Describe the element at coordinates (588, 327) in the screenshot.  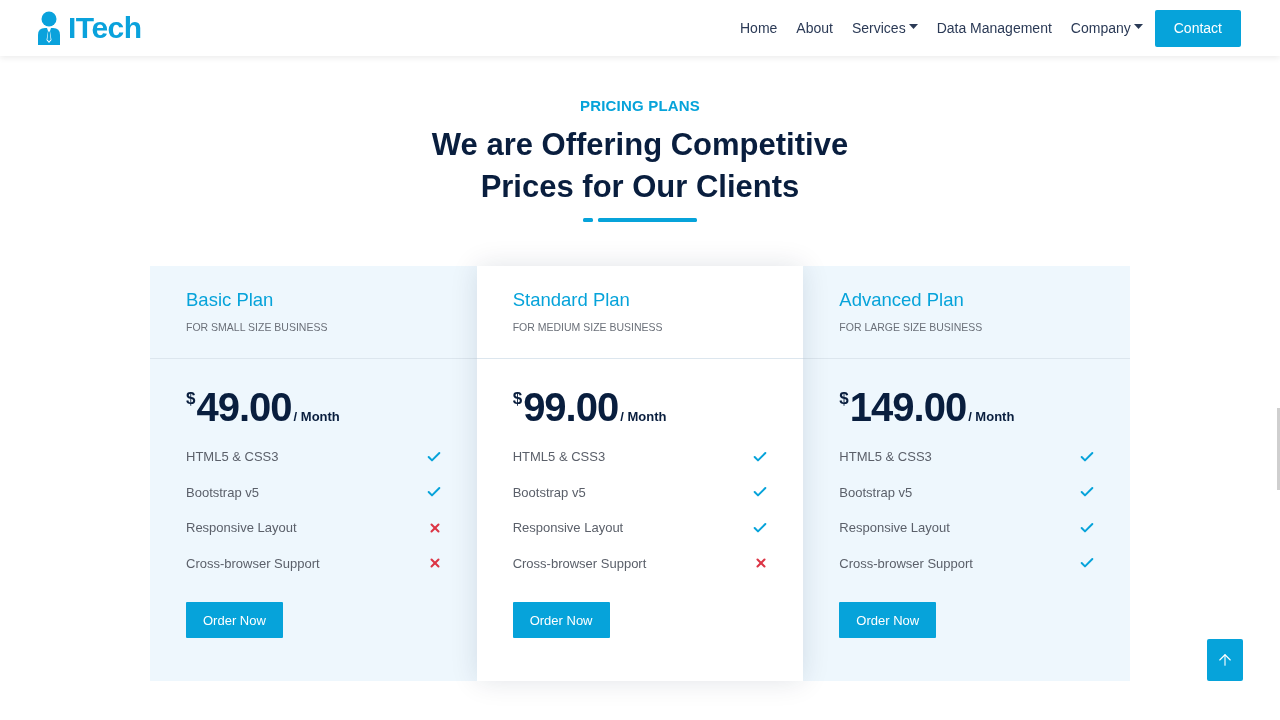
I see `plan-subtitle: FOR MEDIUM SIZE BUSINESS` at that location.